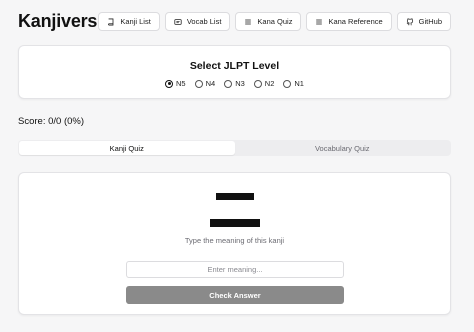 This screenshot has width=474, height=332. I want to click on radio-option-n4: N4, so click(205, 83).